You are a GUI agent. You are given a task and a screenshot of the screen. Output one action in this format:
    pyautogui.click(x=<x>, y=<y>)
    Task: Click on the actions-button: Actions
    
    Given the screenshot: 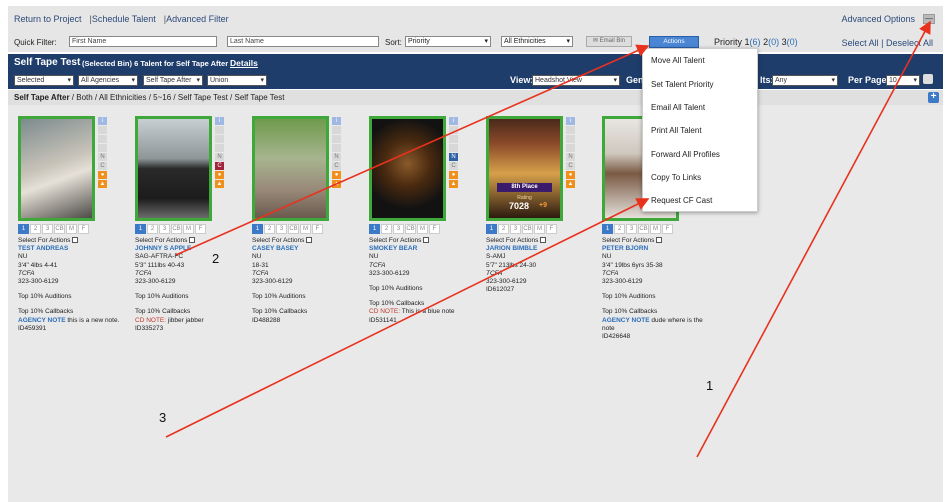 What is the action you would take?
    pyautogui.click(x=674, y=42)
    